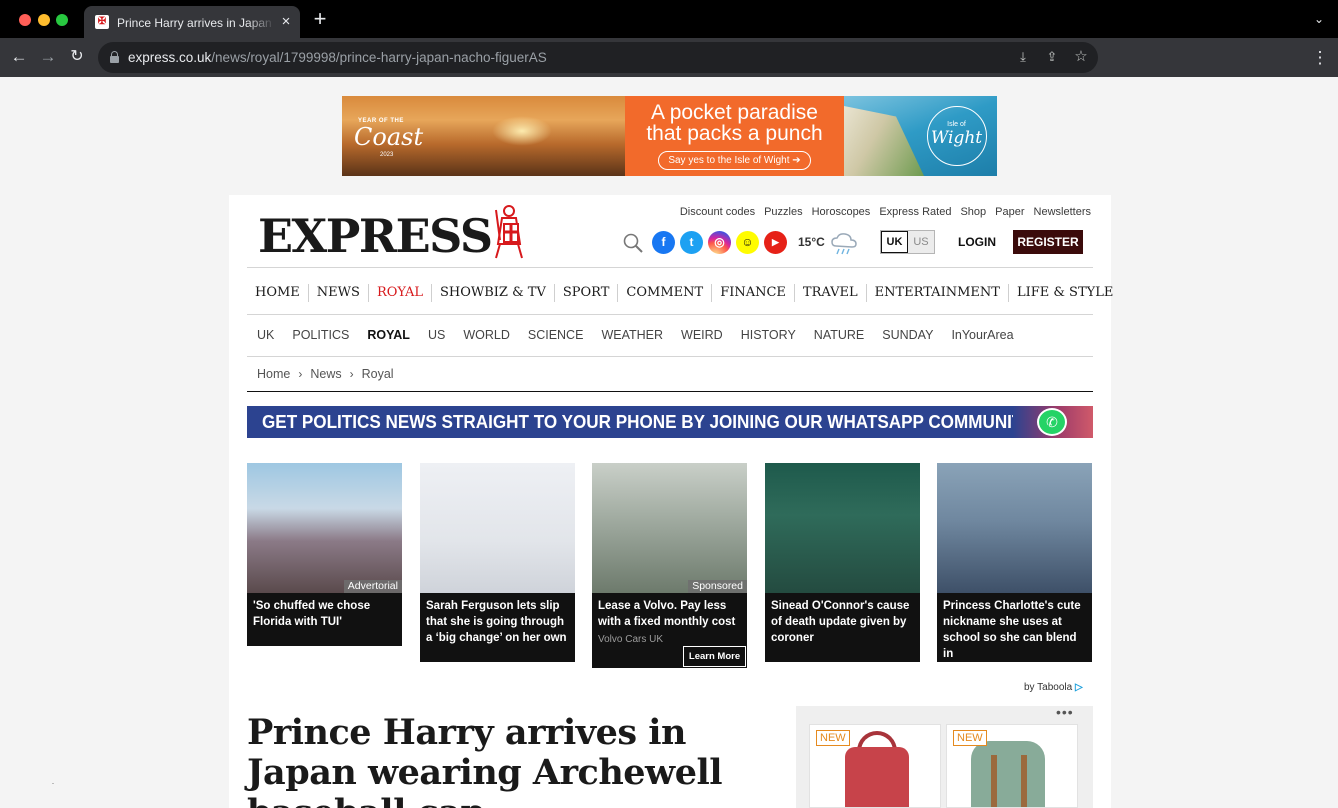 This screenshot has height=808, width=1338. What do you see at coordinates (486, 335) in the screenshot?
I see `subnav-world: WORLD` at bounding box center [486, 335].